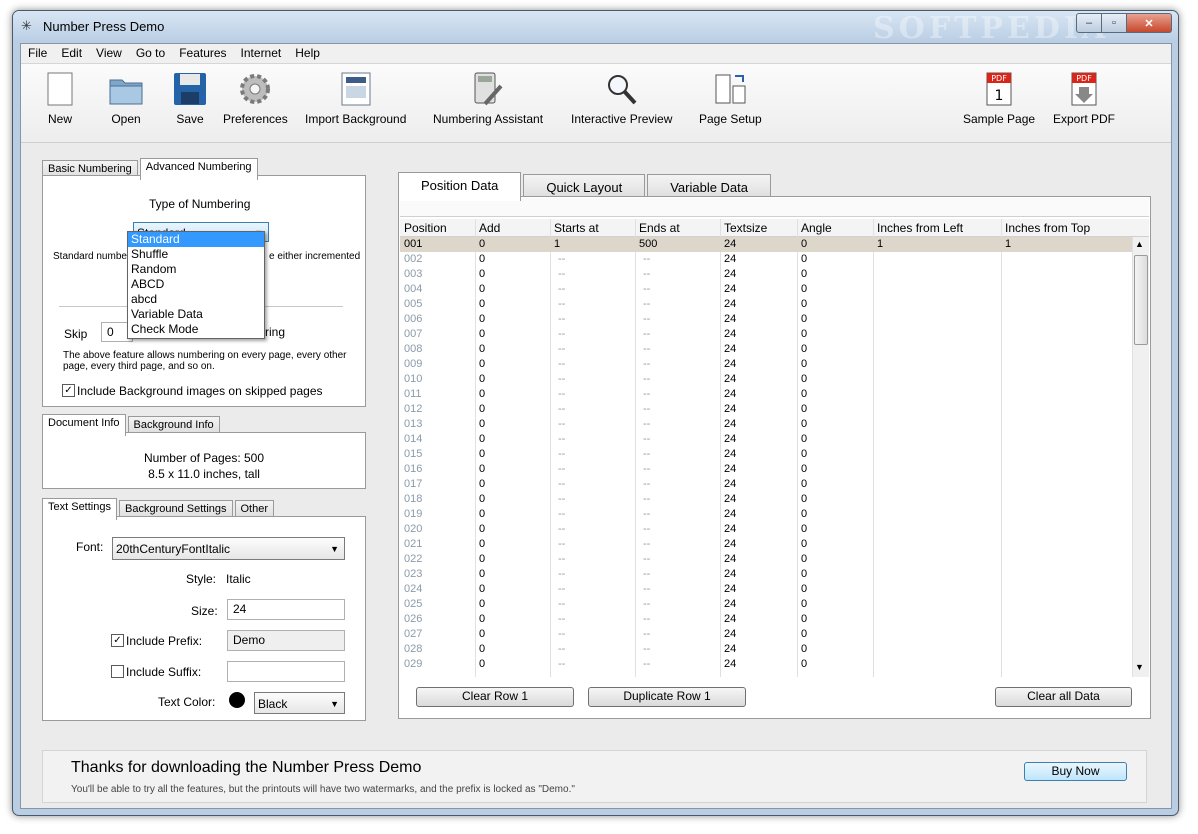 The height and width of the screenshot is (834, 1198). What do you see at coordinates (413, 619) in the screenshot?
I see `table-cell: 026` at bounding box center [413, 619].